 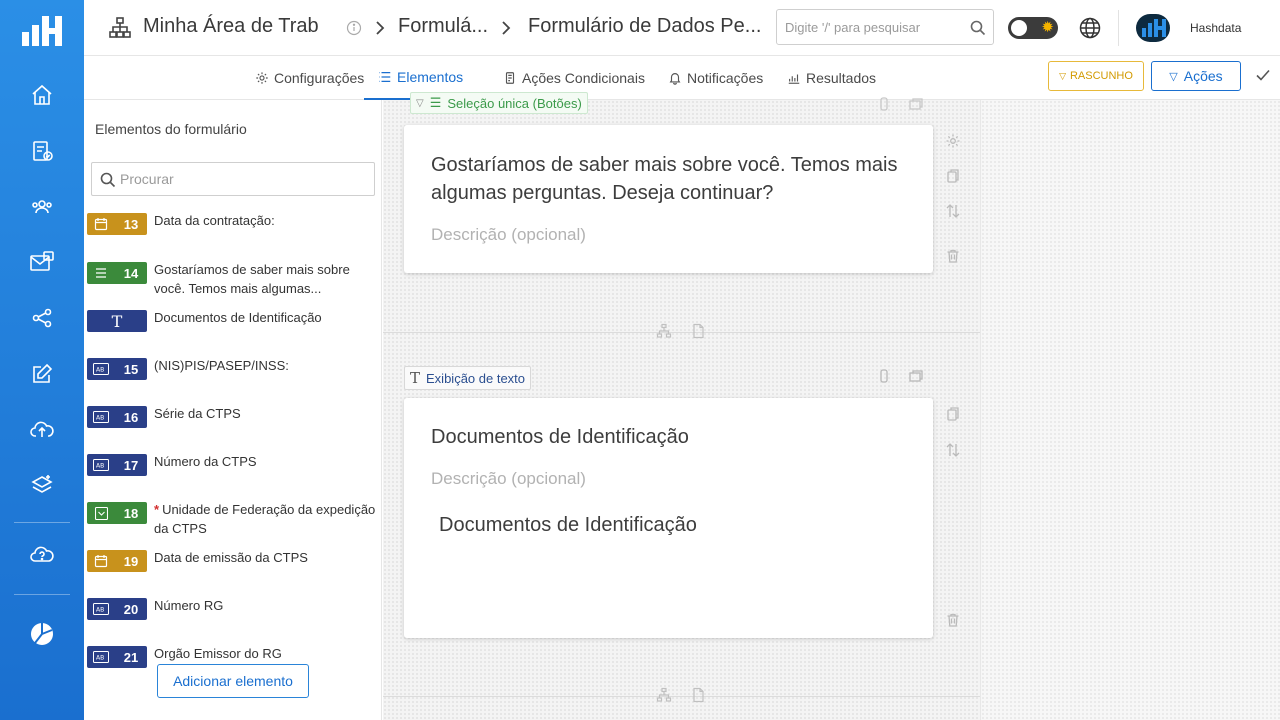 I want to click on draft-status-button: ▽ RASCUNHO, so click(x=1096, y=76).